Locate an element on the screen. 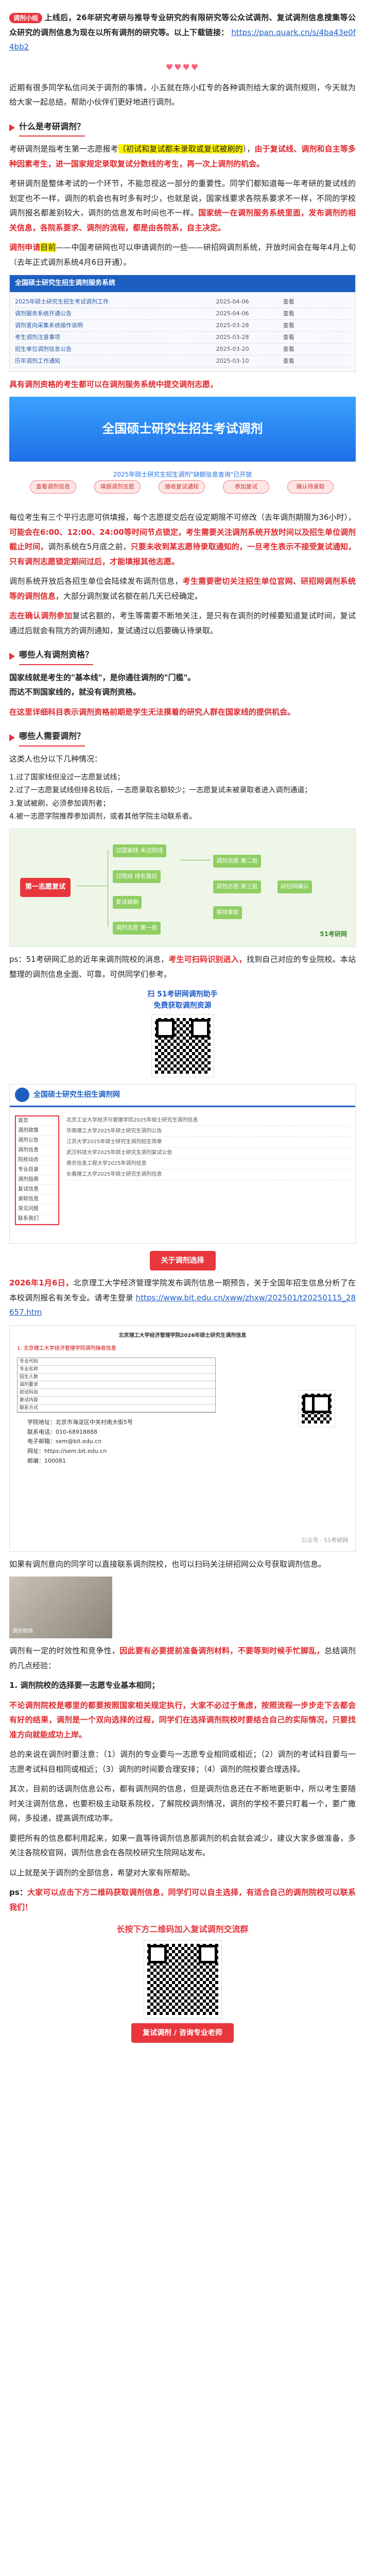  flow-step: 查看调剂信息 is located at coordinates (53, 487).